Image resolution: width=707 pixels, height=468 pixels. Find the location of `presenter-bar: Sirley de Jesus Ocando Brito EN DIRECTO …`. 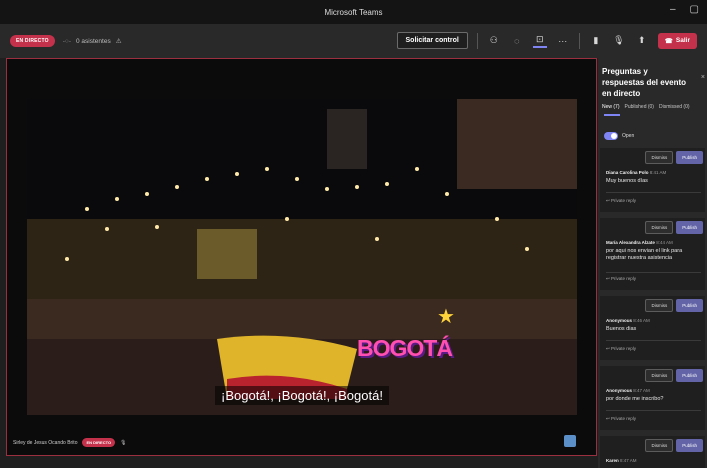

presenter-bar: Sirley de Jesus Ocando Brito EN DIRECTO … is located at coordinates (69, 442).